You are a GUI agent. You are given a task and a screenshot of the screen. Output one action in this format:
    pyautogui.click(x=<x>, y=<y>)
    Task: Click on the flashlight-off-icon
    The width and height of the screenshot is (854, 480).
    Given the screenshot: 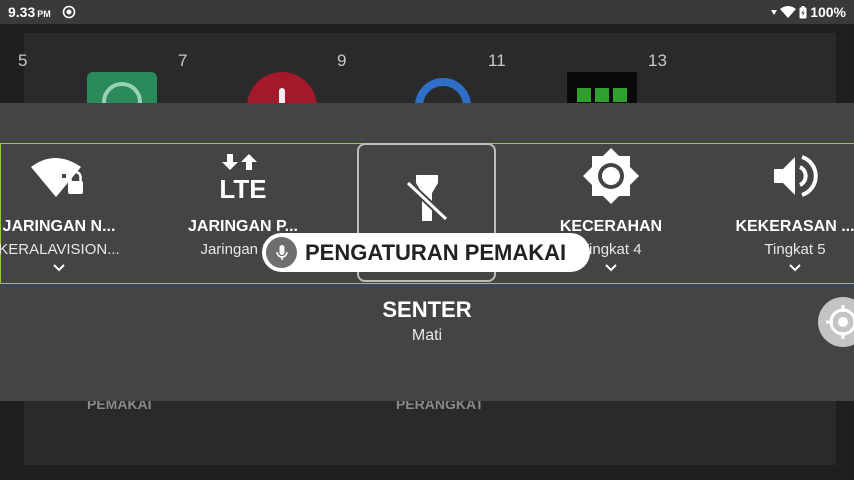 What is the action you would take?
    pyautogui.click(x=426, y=198)
    